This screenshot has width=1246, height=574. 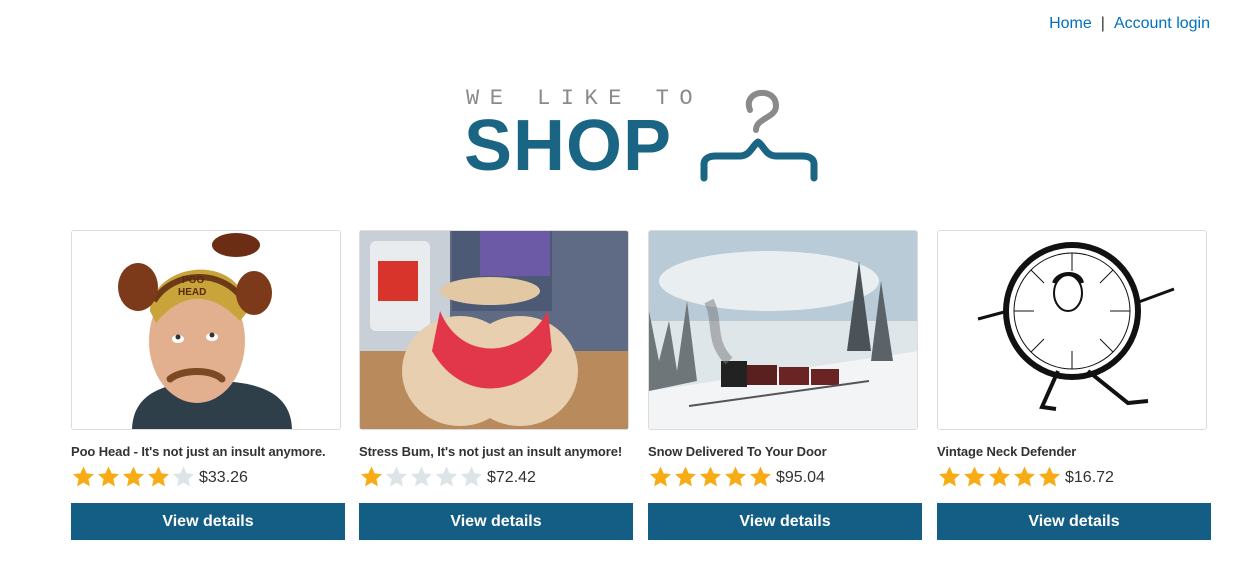 I want to click on product-image: POO HEAD, so click(x=206, y=330).